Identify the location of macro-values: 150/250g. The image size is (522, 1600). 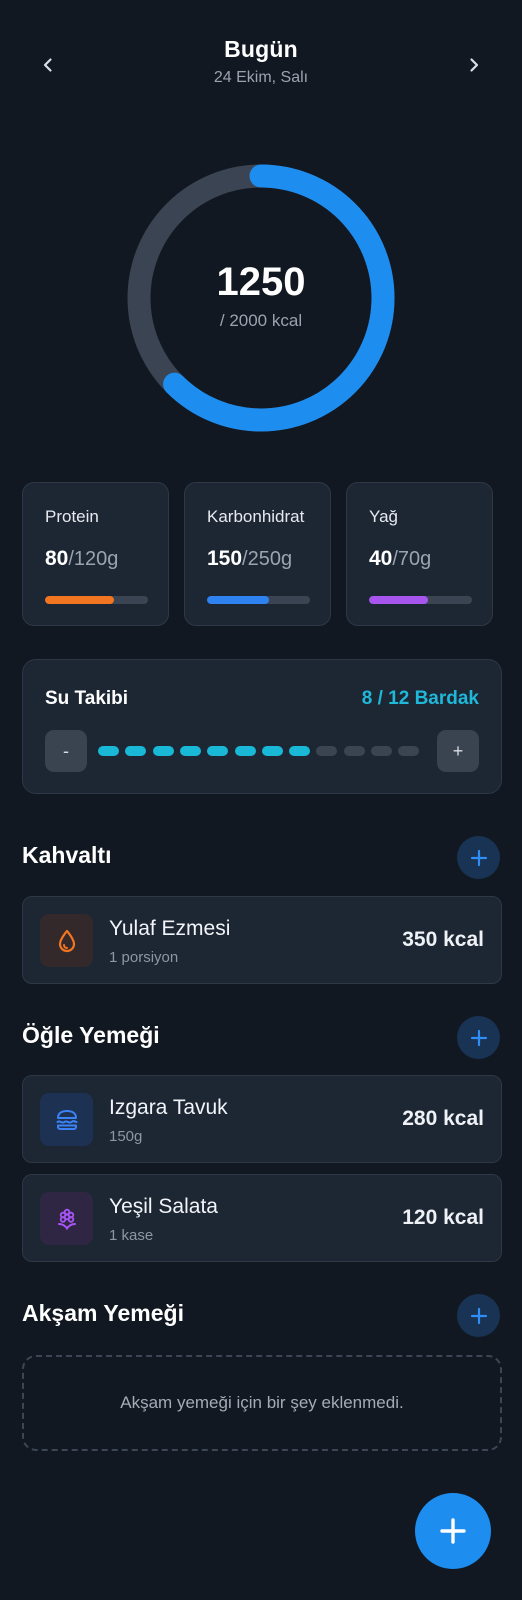
(268, 559).